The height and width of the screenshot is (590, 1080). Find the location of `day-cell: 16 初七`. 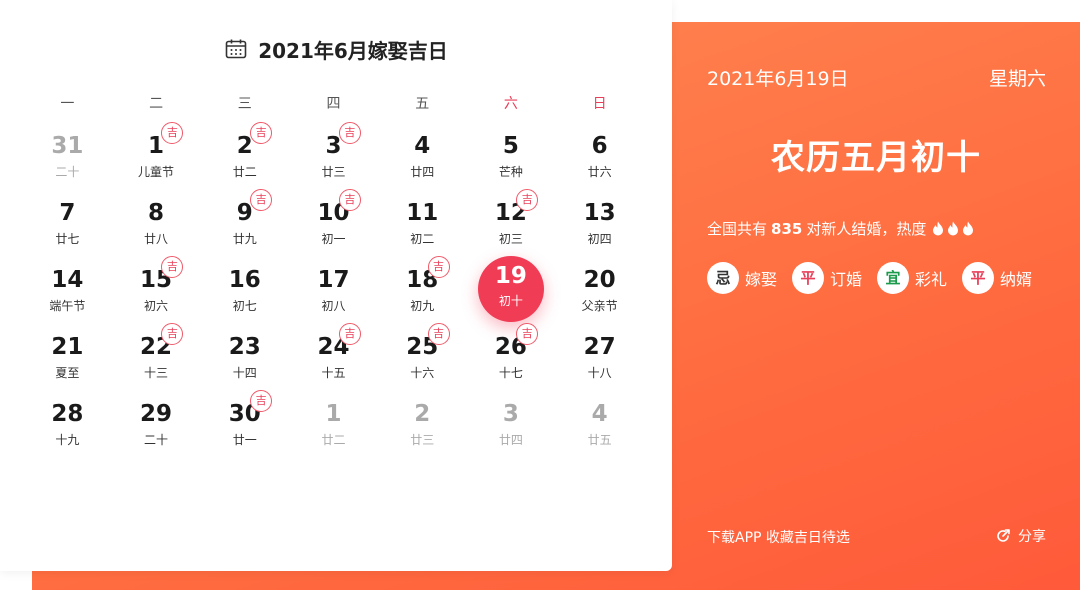

day-cell: 16 初七 is located at coordinates (244, 289).